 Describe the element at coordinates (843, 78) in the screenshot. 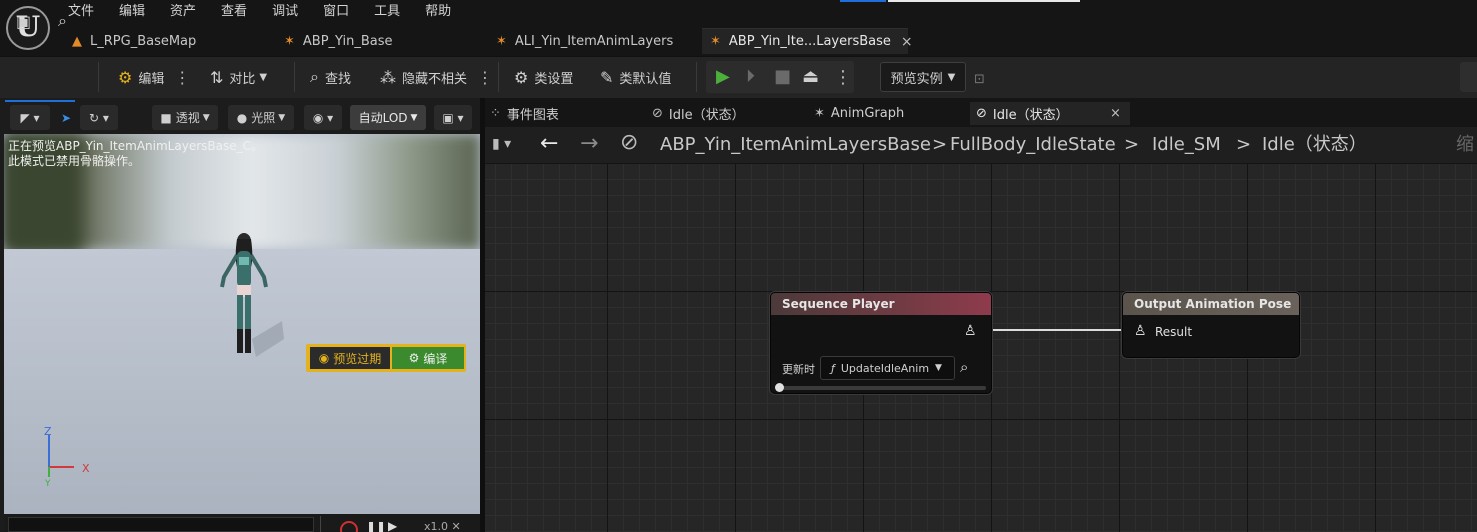

I see `play-options-icon: ⋮` at that location.